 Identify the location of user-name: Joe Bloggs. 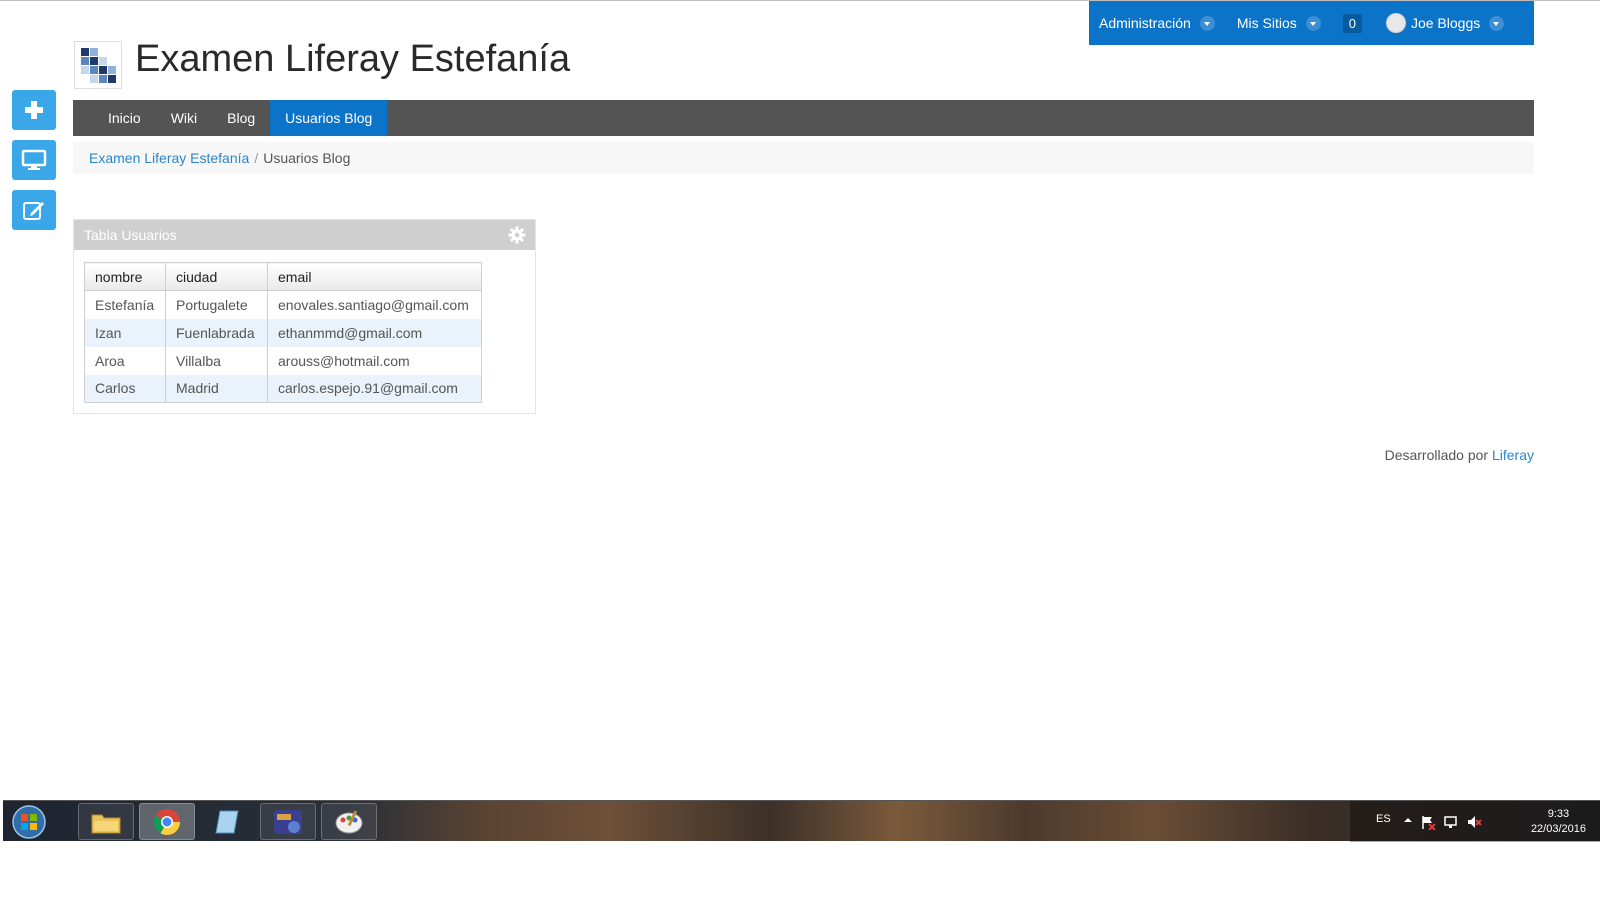
(1445, 23).